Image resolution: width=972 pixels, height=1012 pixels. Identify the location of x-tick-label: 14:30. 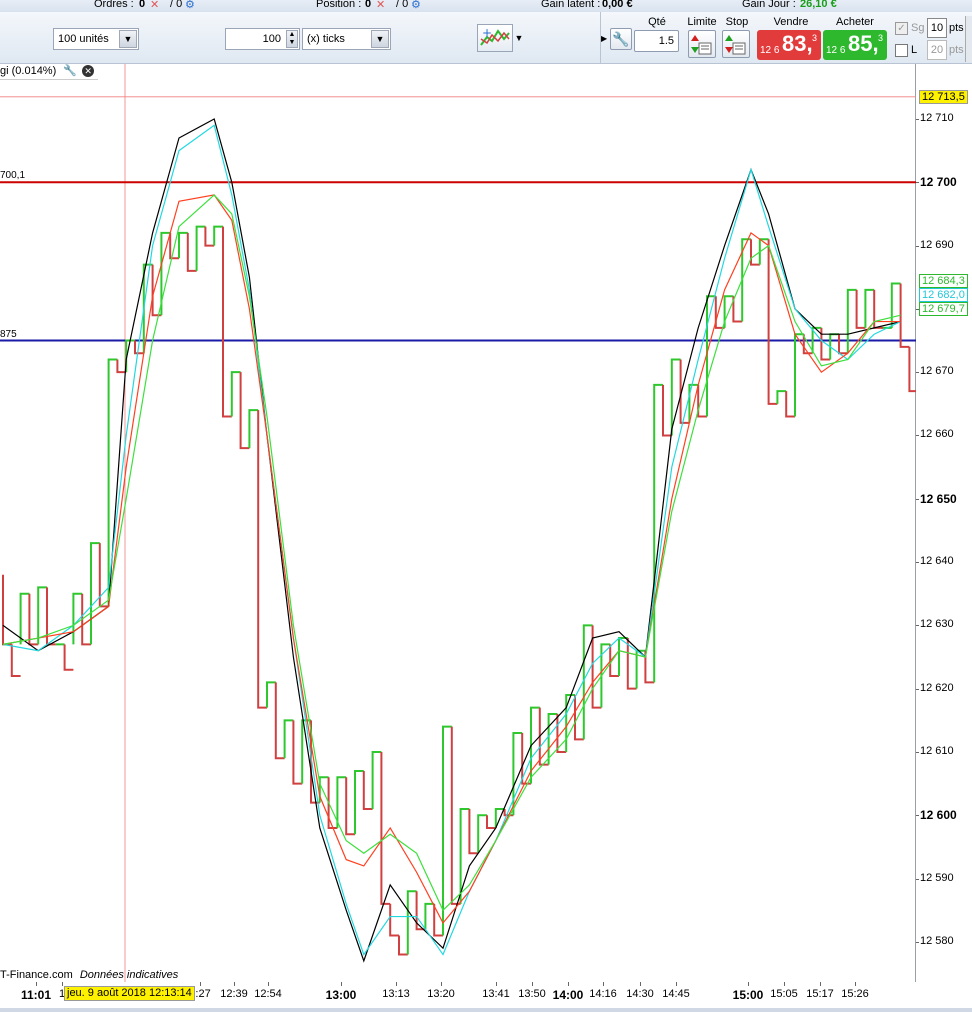
(640, 994).